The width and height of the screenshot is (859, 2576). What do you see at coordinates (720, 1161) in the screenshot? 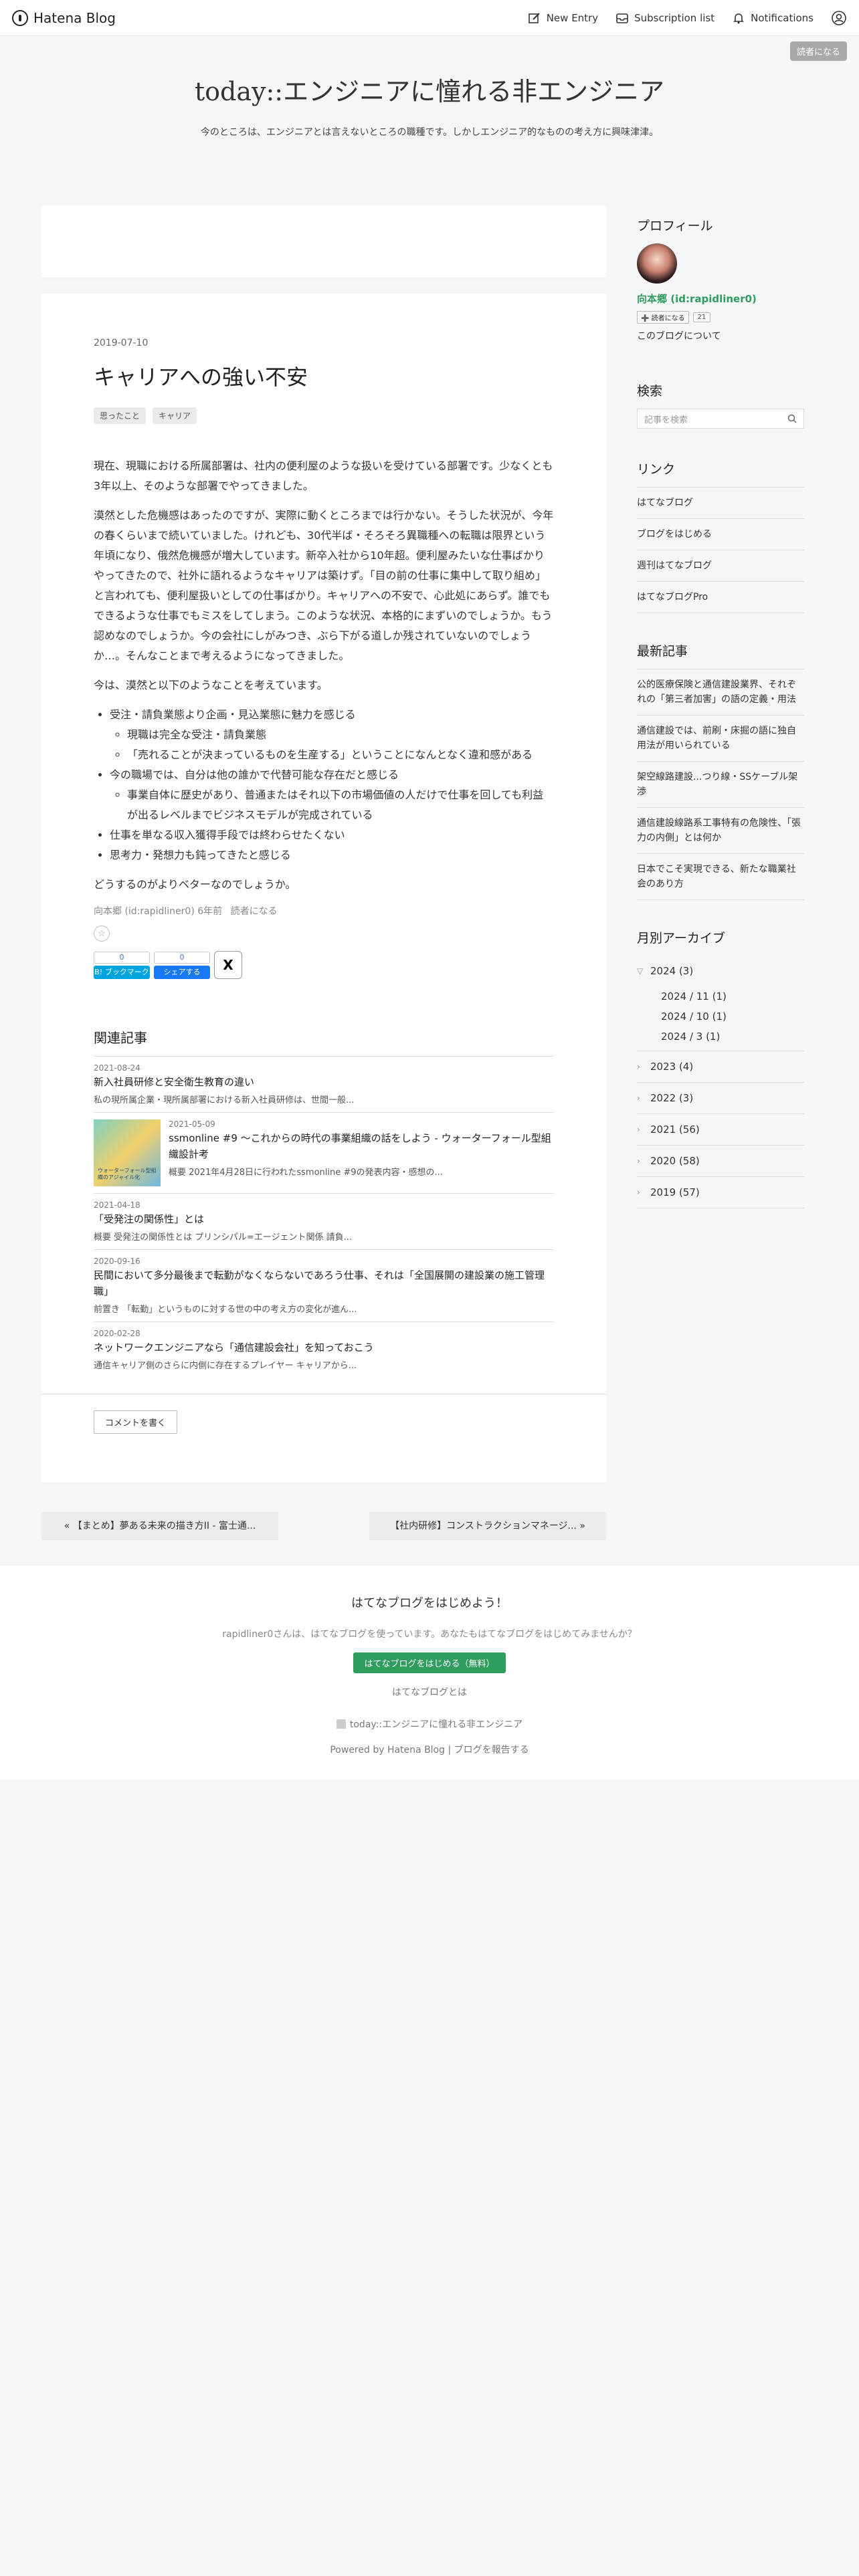
I see `archive-year: › 2020 (58)` at bounding box center [720, 1161].